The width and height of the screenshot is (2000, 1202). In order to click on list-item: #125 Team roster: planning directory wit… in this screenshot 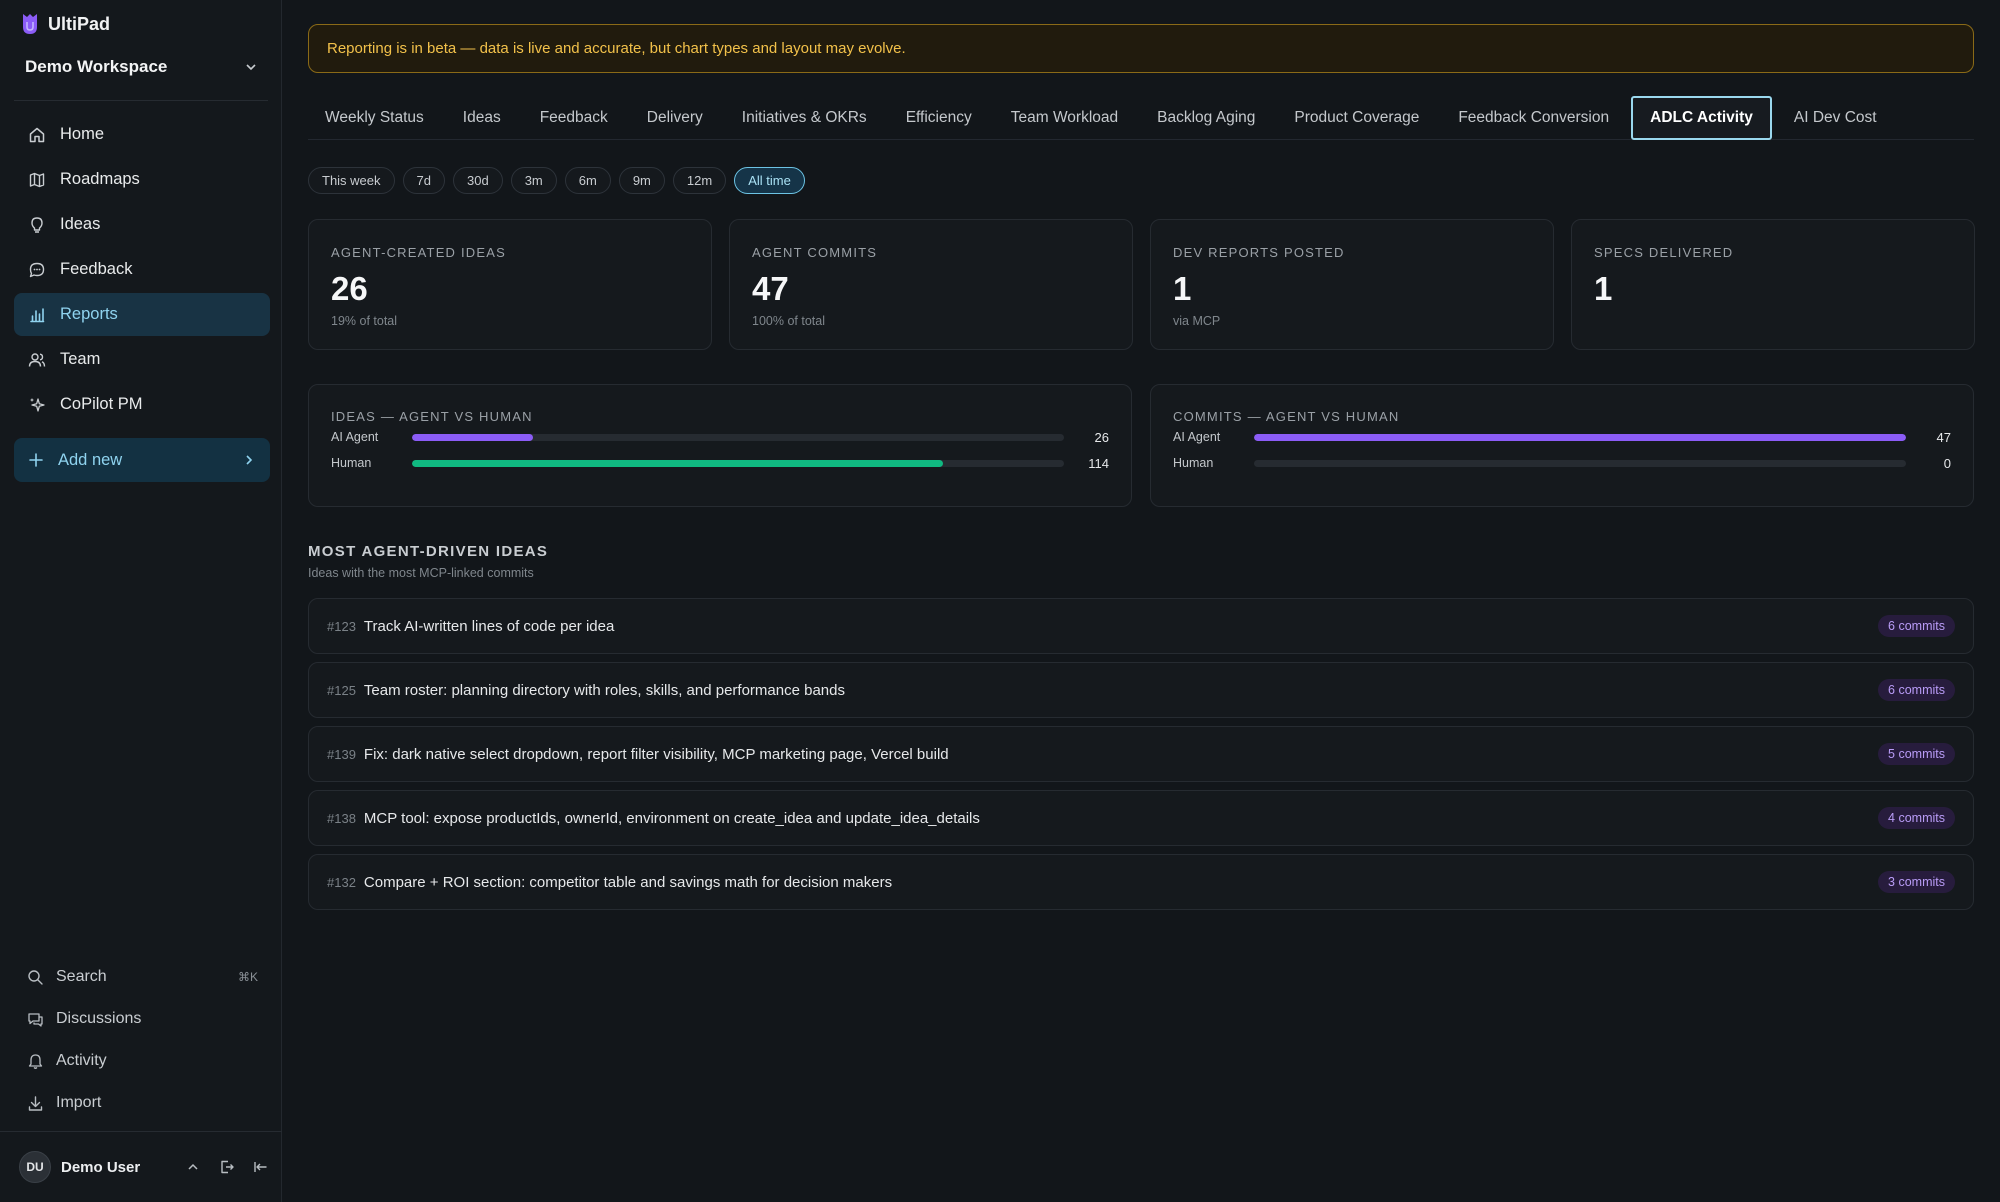, I will do `click(1141, 690)`.